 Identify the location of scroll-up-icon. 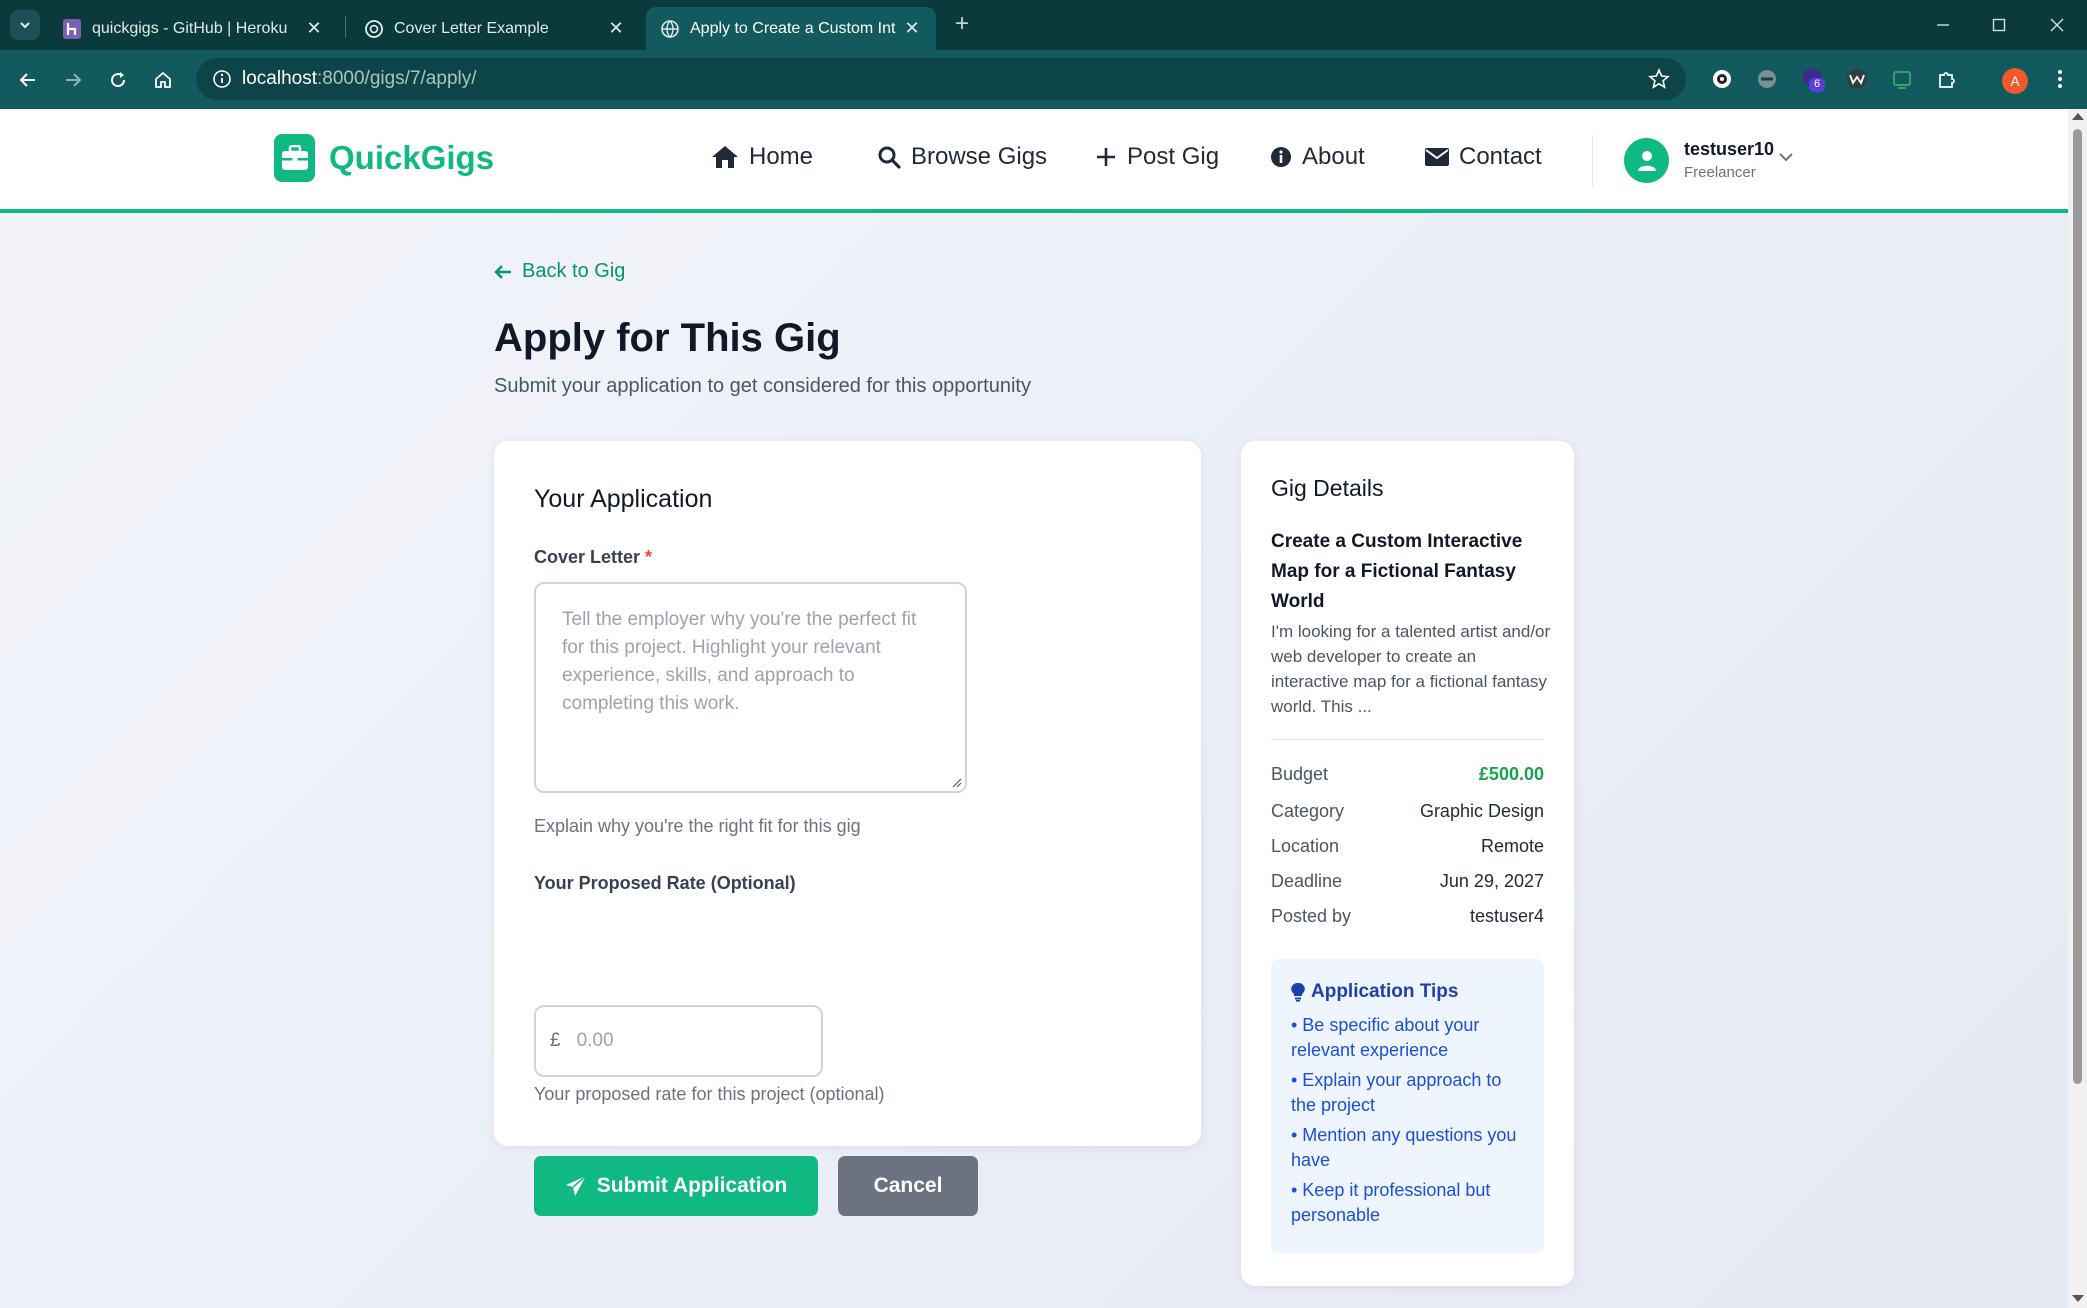
(2078, 116).